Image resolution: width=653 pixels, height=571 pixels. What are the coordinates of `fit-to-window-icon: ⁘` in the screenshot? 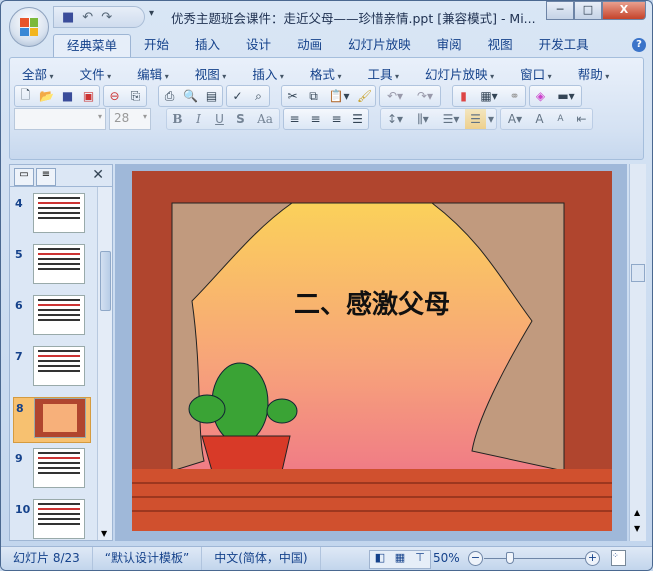 It's located at (618, 558).